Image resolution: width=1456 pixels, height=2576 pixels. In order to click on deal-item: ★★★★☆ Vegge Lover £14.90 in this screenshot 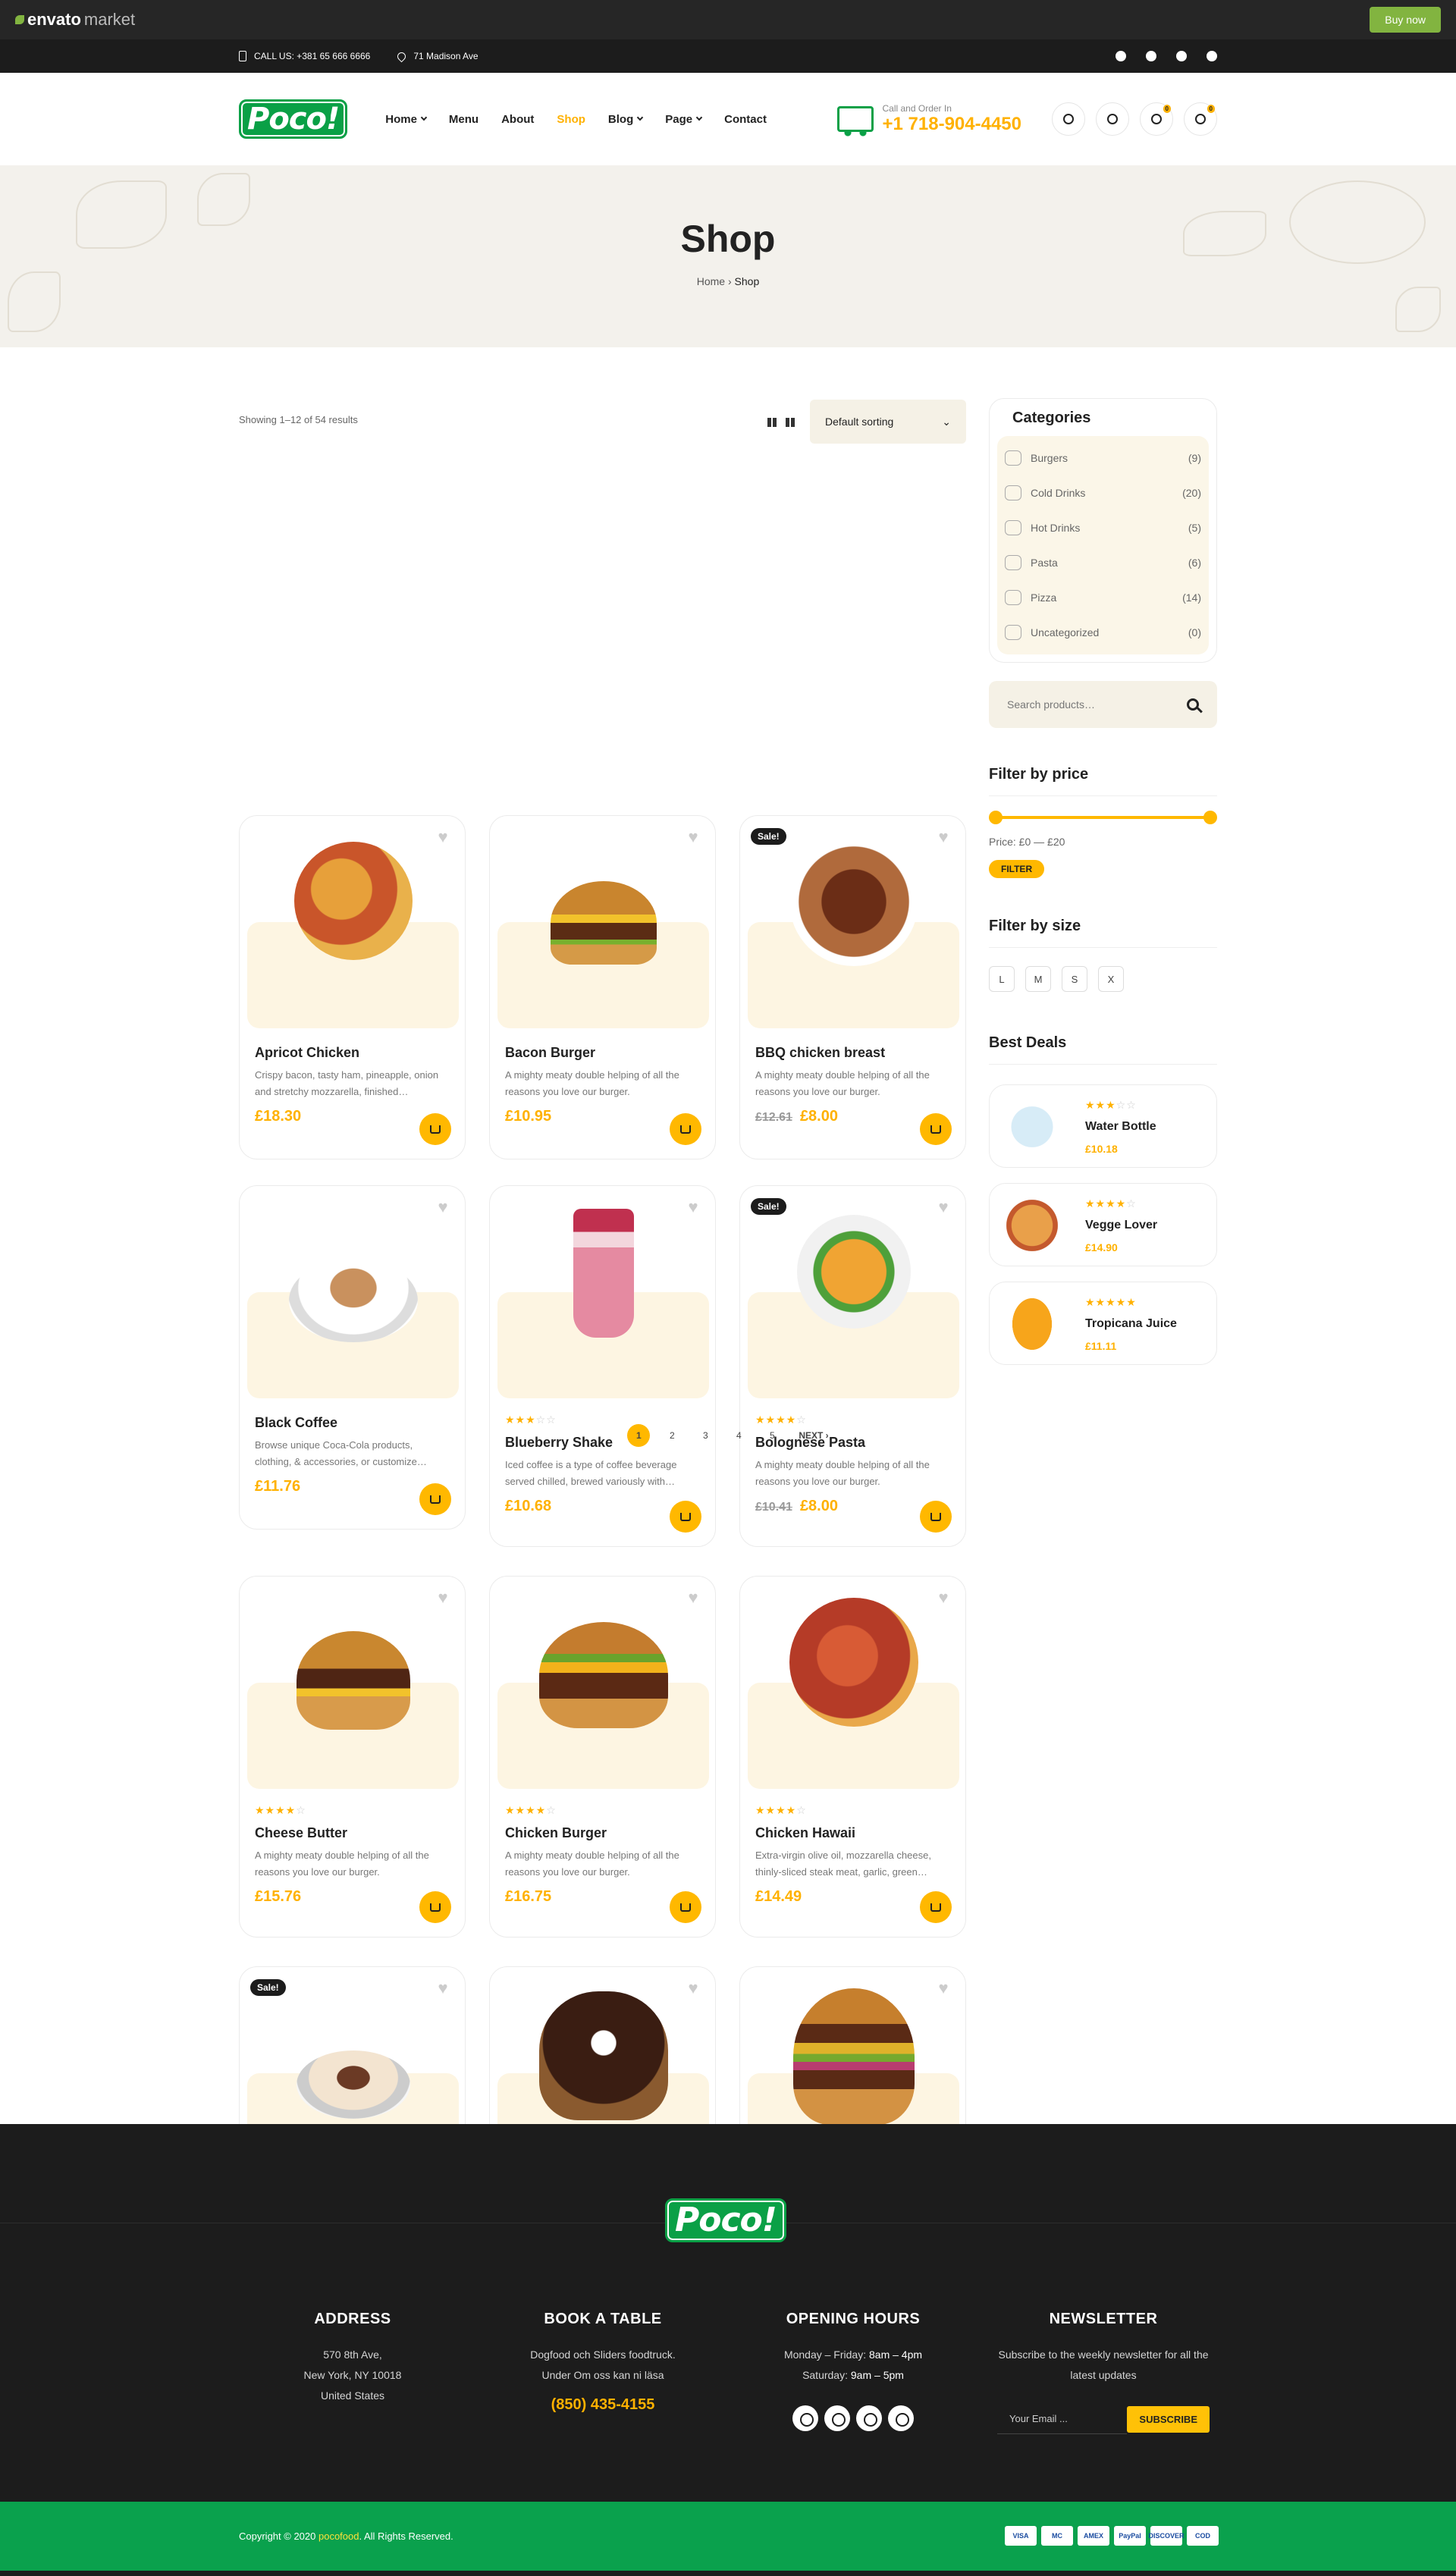, I will do `click(1103, 1224)`.